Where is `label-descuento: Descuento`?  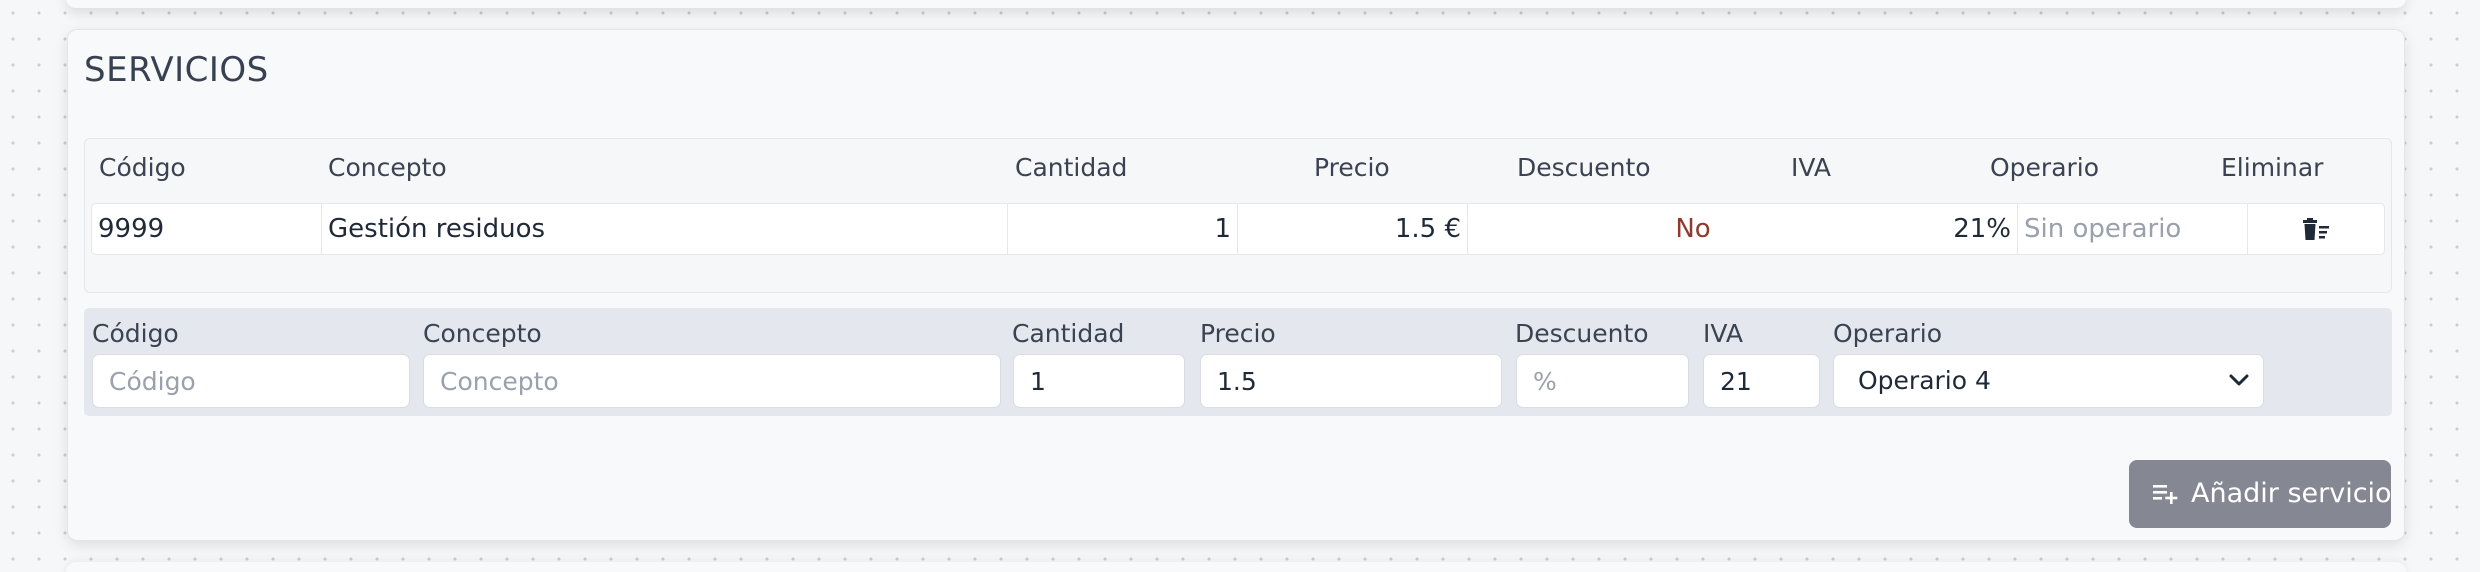 label-descuento: Descuento is located at coordinates (1582, 333).